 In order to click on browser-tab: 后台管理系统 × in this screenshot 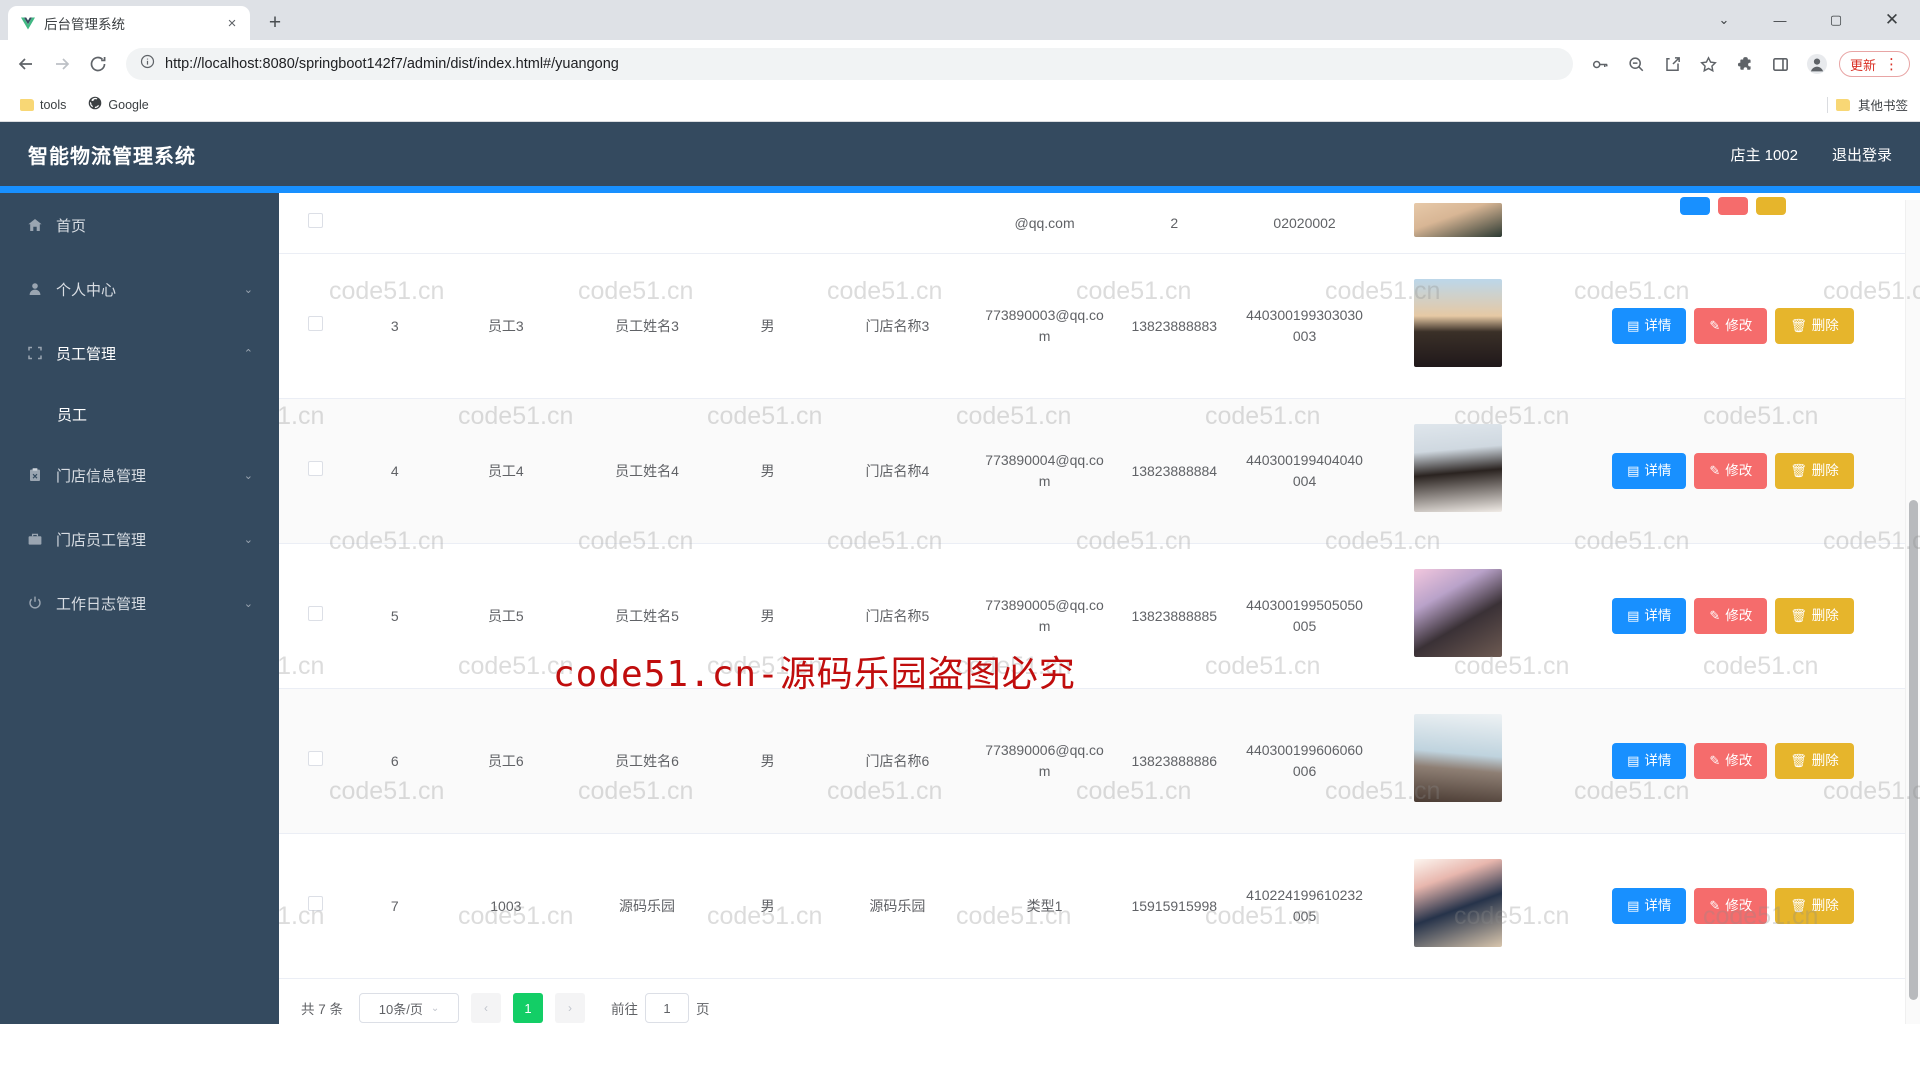, I will do `click(129, 23)`.